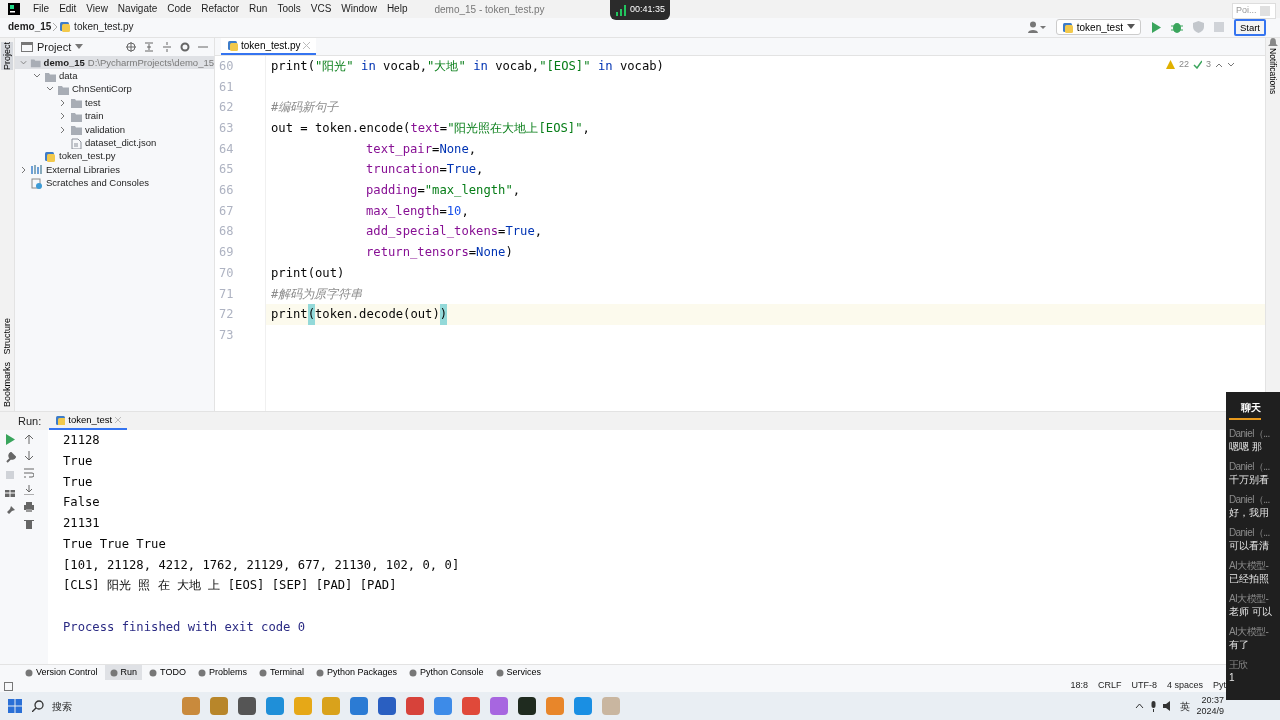 The width and height of the screenshot is (1280, 720). I want to click on user-menu-button, so click(1036, 27).